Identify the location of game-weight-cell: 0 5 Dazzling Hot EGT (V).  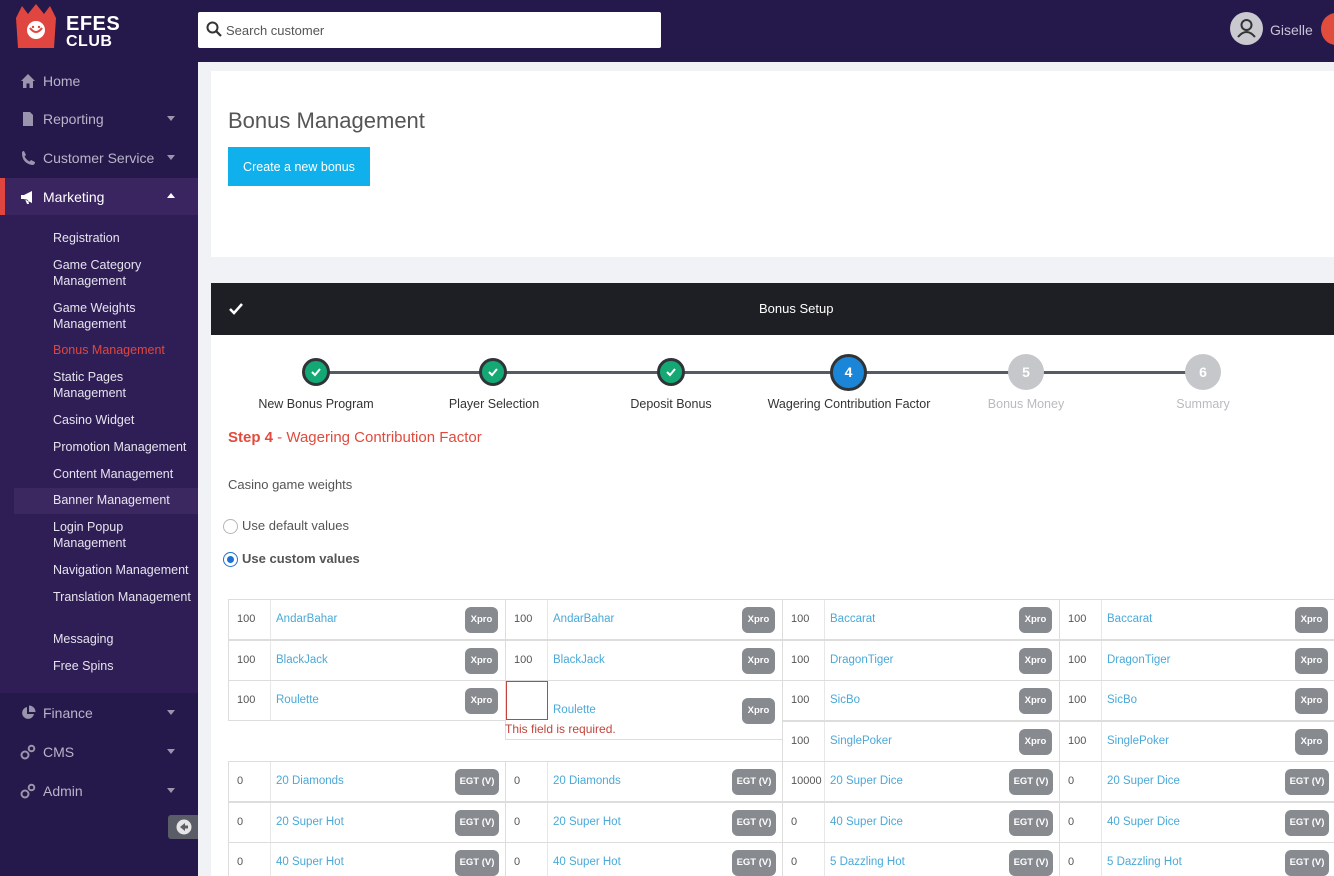
(921, 859).